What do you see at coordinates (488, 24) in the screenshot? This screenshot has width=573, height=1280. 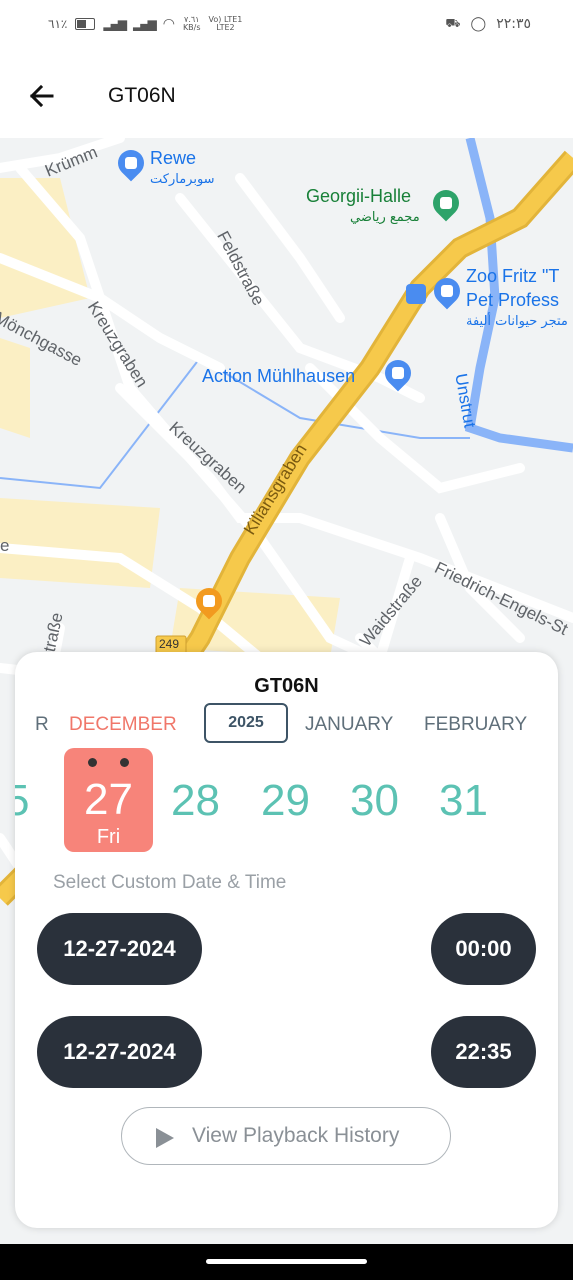 I see `status-right: ⛟ ◯ ٢٢:٣٥` at bounding box center [488, 24].